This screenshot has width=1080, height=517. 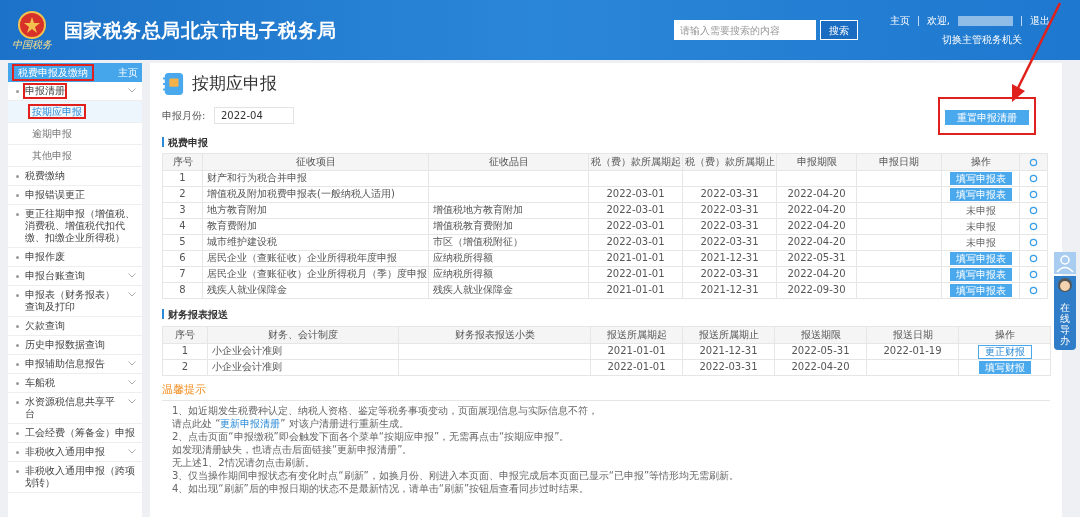 What do you see at coordinates (254, 115) in the screenshot?
I see `month-field: 2022-04` at bounding box center [254, 115].